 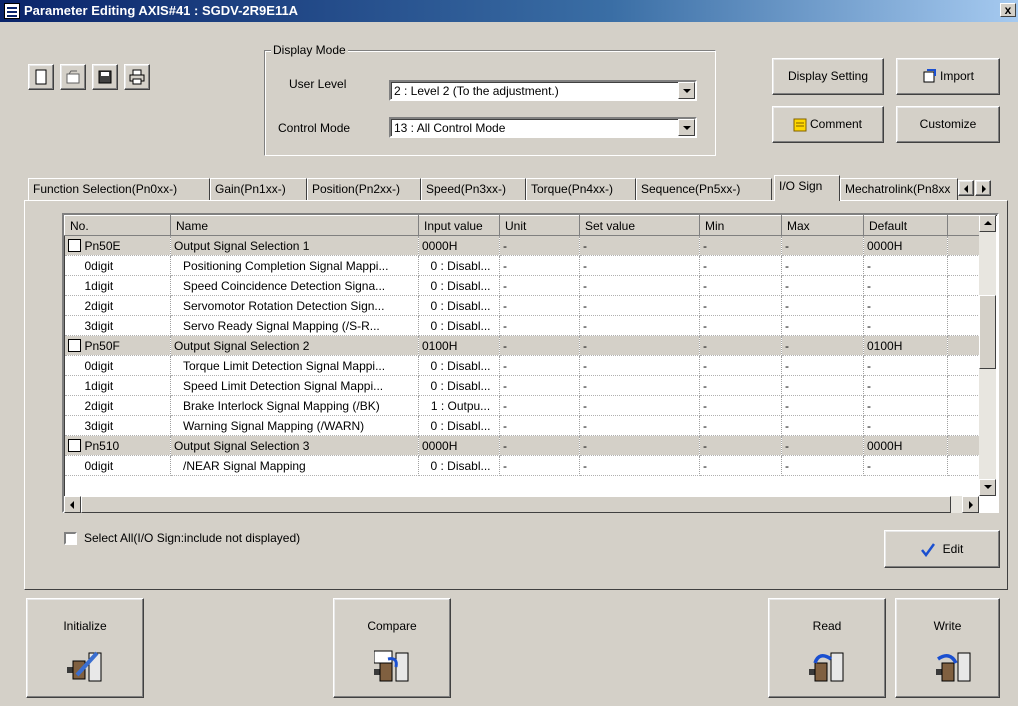 I want to click on save-button, so click(x=105, y=77).